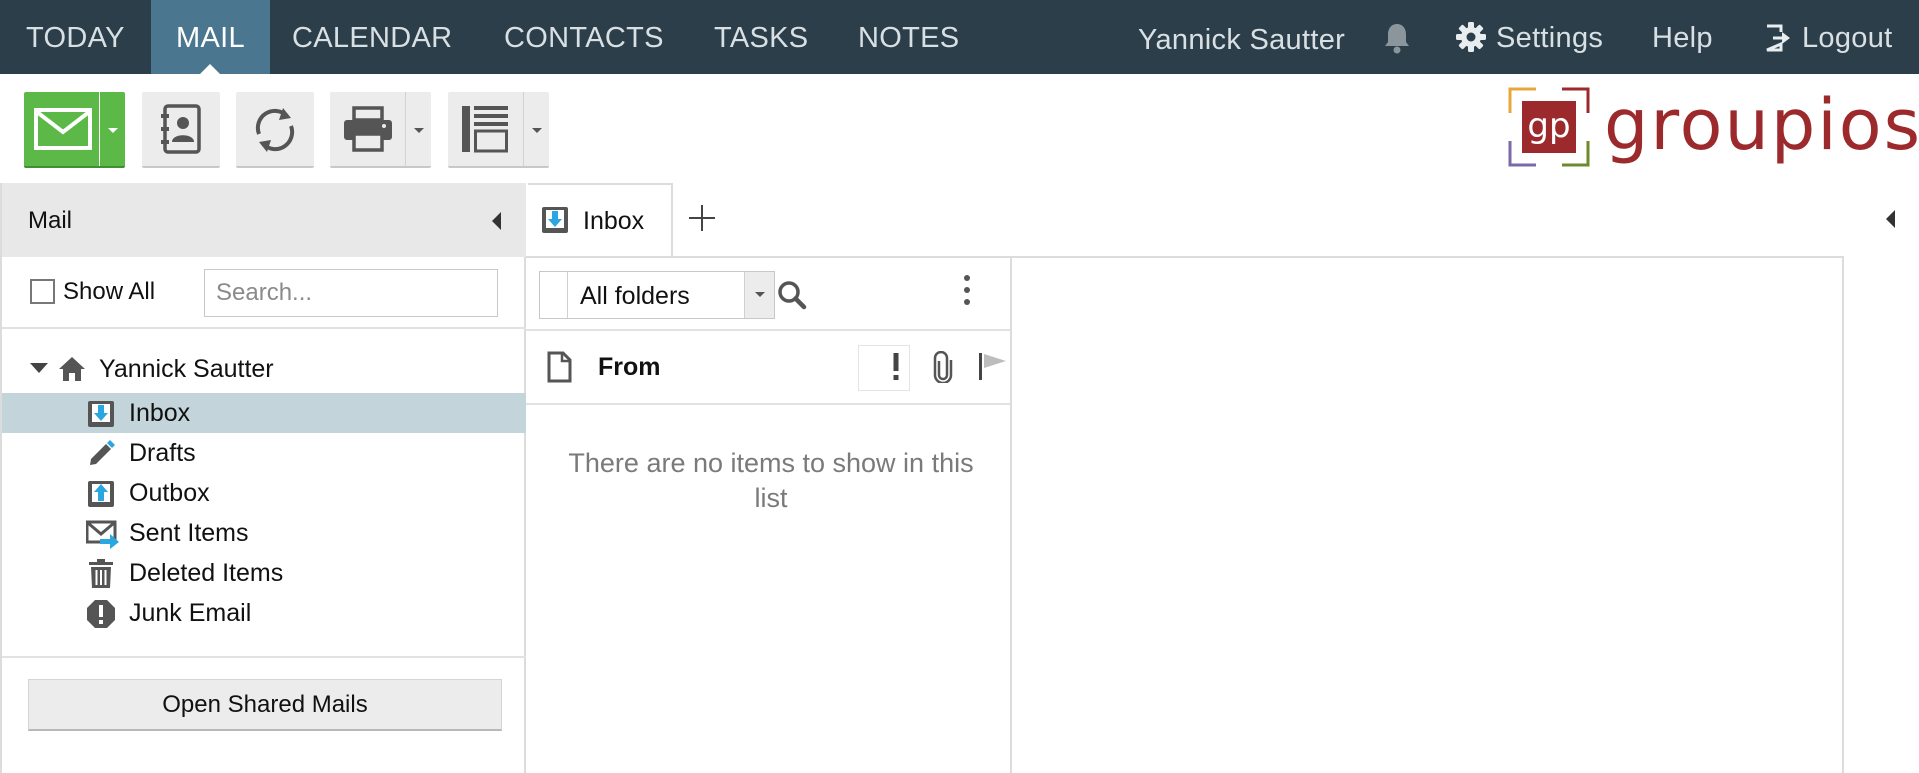  What do you see at coordinates (39, 368) in the screenshot?
I see `expand-account-icon` at bounding box center [39, 368].